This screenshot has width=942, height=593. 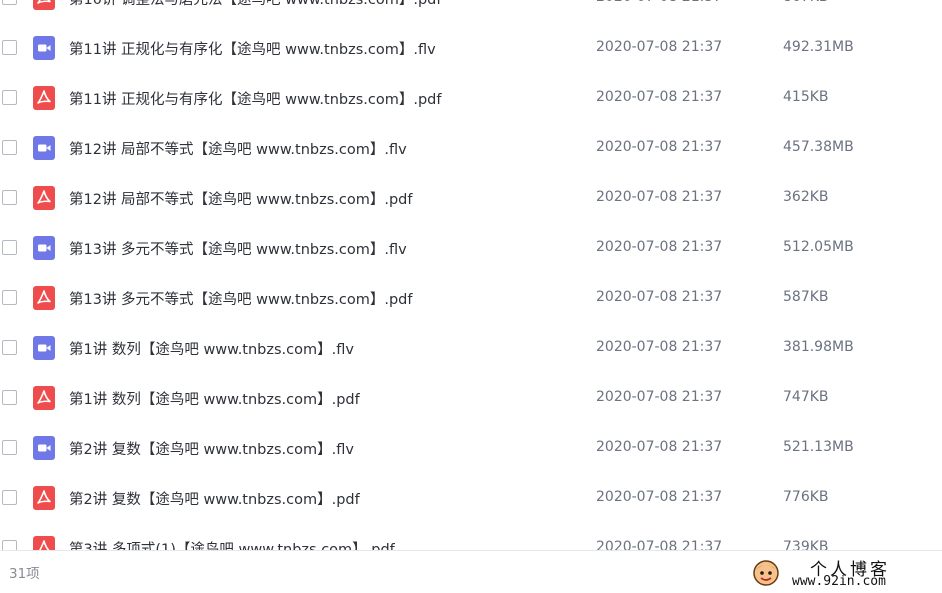 What do you see at coordinates (818, 47) in the screenshot?
I see `file-size: 492.31MB` at bounding box center [818, 47].